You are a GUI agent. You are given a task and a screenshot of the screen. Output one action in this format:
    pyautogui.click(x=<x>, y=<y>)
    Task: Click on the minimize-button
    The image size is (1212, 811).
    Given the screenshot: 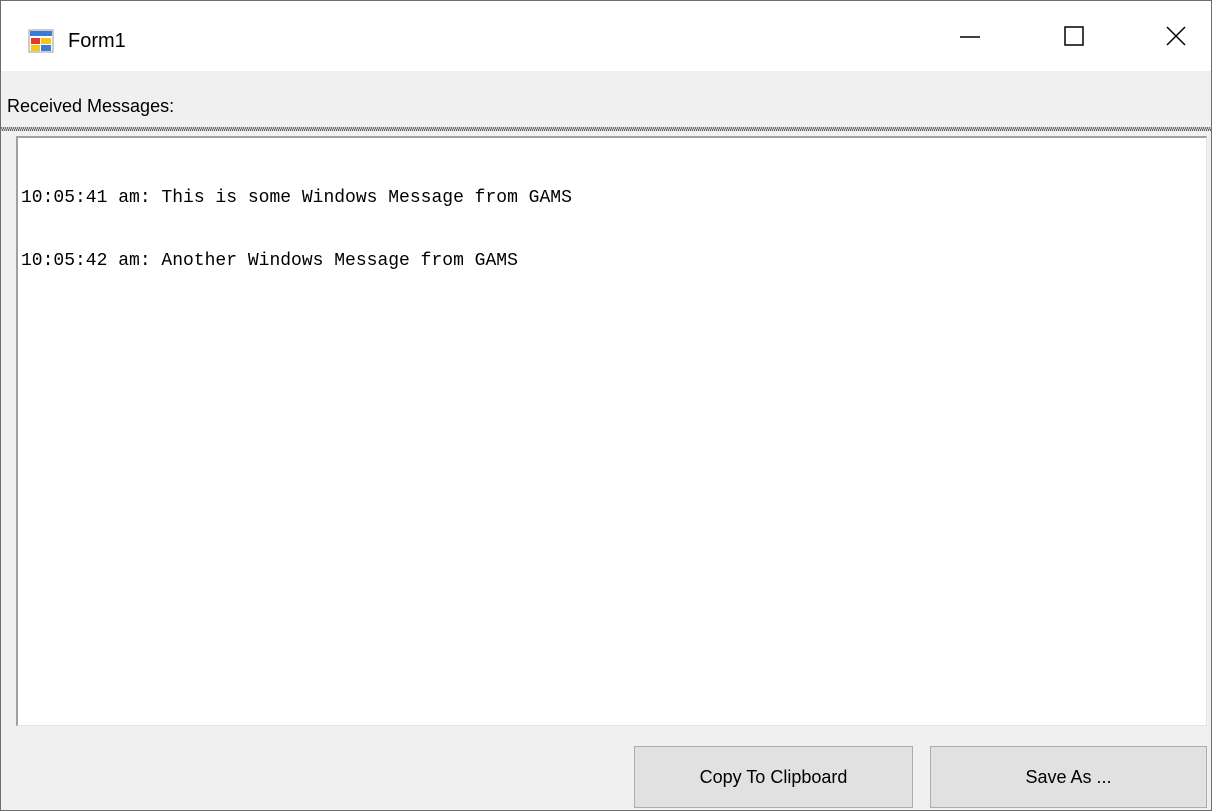 What is the action you would take?
    pyautogui.click(x=970, y=36)
    